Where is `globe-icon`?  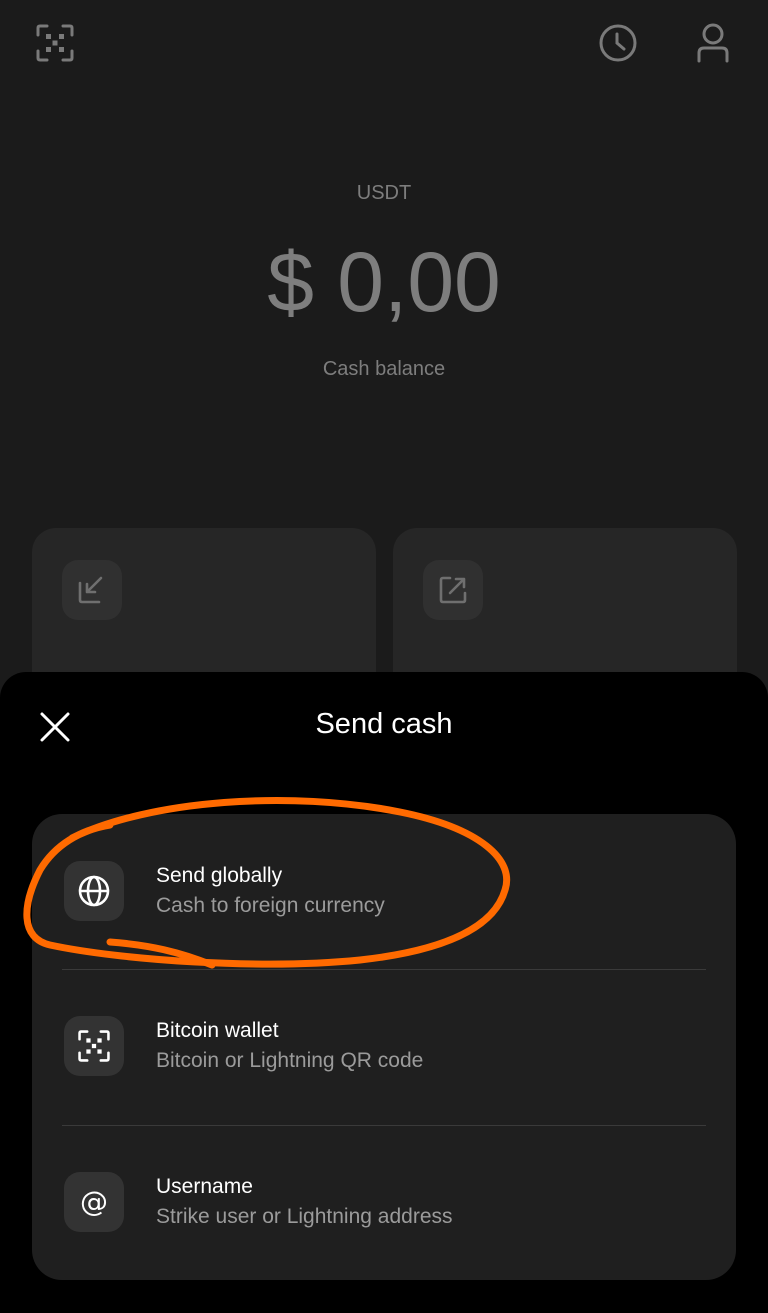 globe-icon is located at coordinates (94, 891).